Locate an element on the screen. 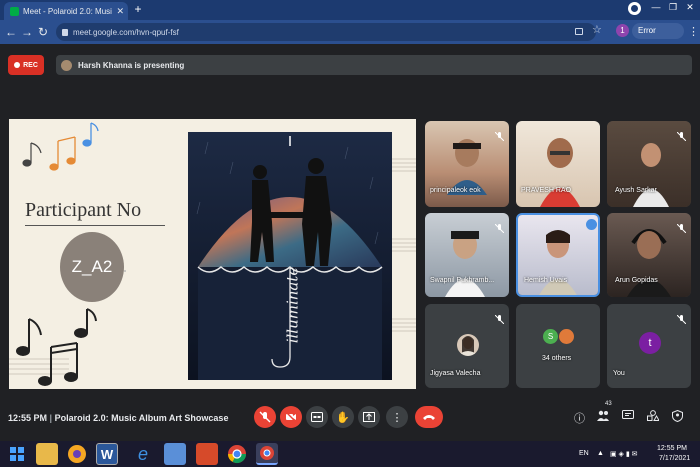 This screenshot has width=700, height=467. participant-tile: Arun Gopidas is located at coordinates (649, 255).